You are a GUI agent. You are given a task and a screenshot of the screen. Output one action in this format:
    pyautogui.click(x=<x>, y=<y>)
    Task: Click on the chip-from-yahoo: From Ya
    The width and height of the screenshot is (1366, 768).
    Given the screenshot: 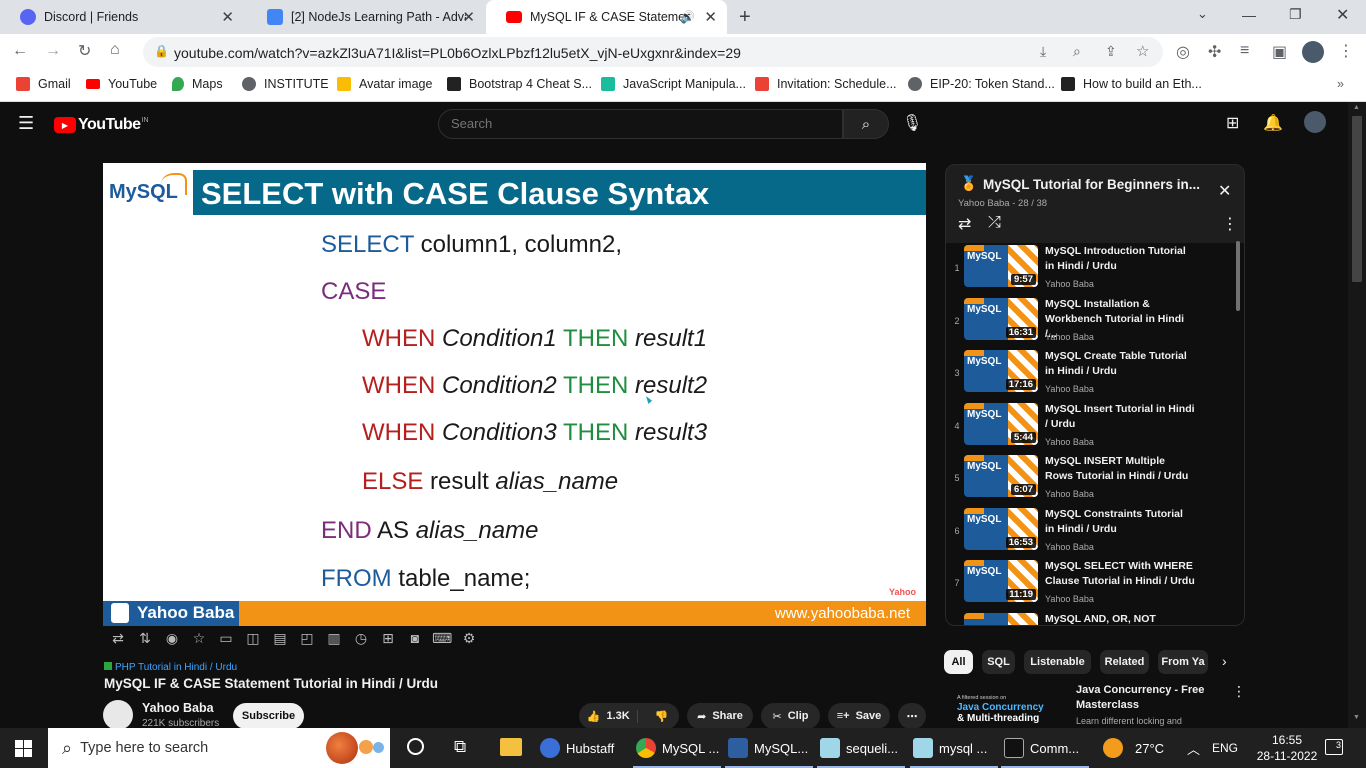 What is the action you would take?
    pyautogui.click(x=1183, y=662)
    